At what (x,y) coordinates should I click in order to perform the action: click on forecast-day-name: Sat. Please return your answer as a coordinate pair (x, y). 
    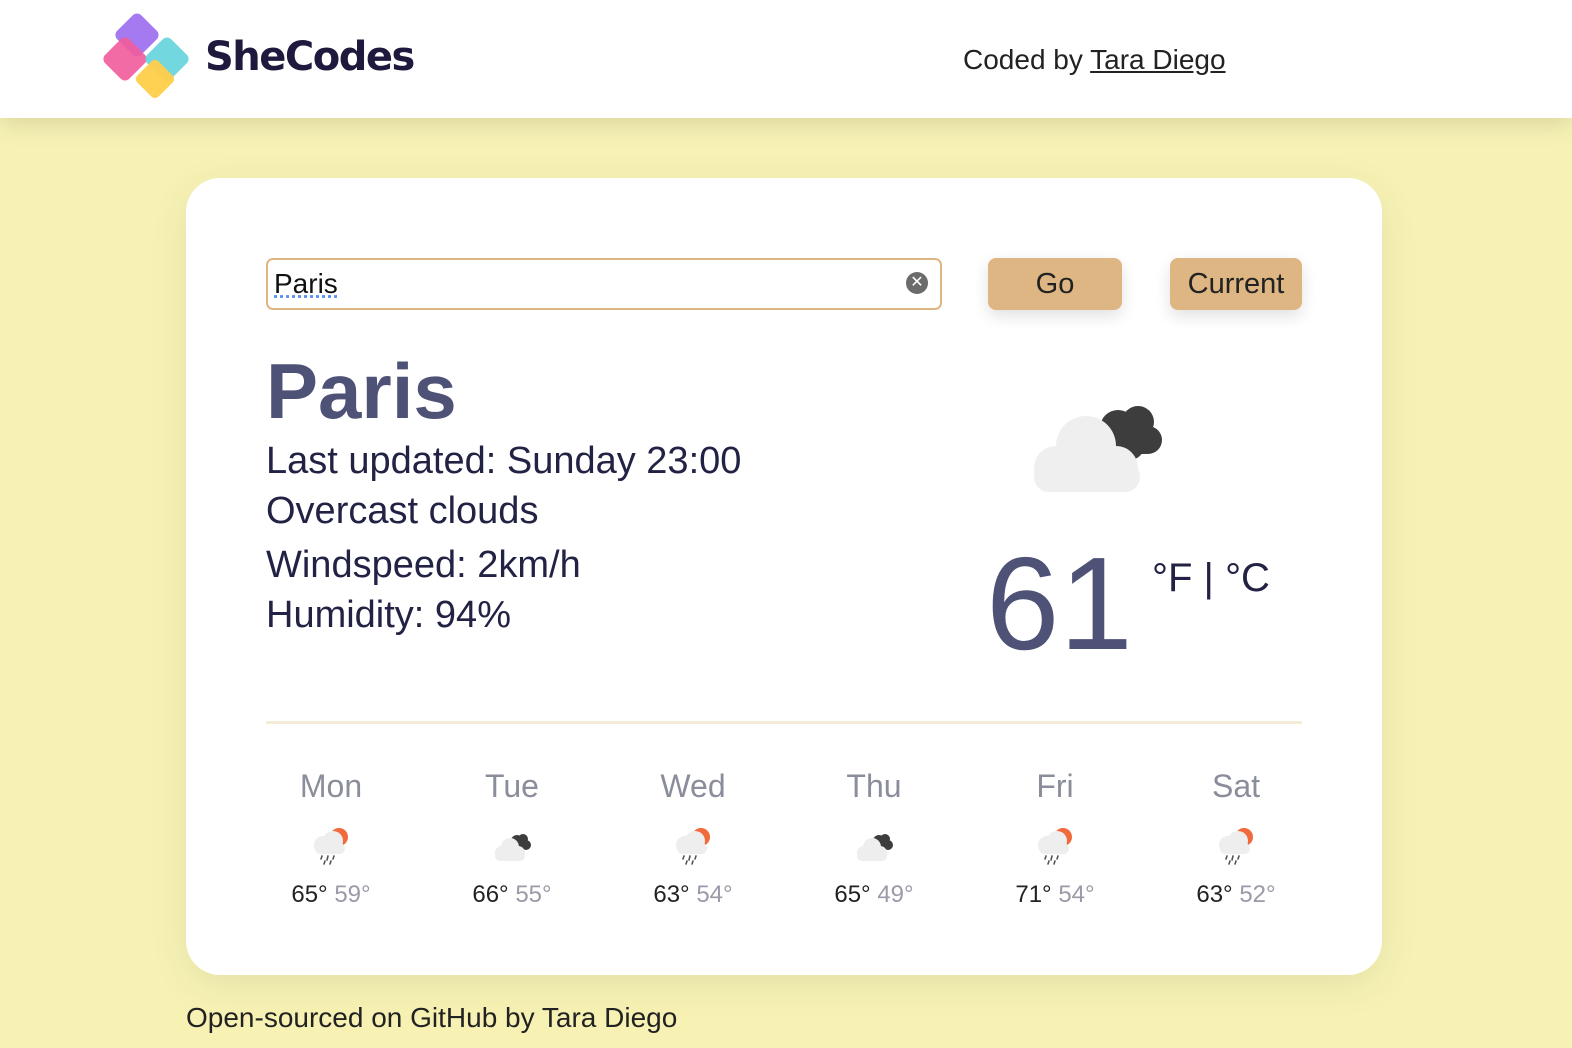
    Looking at the image, I should click on (1236, 786).